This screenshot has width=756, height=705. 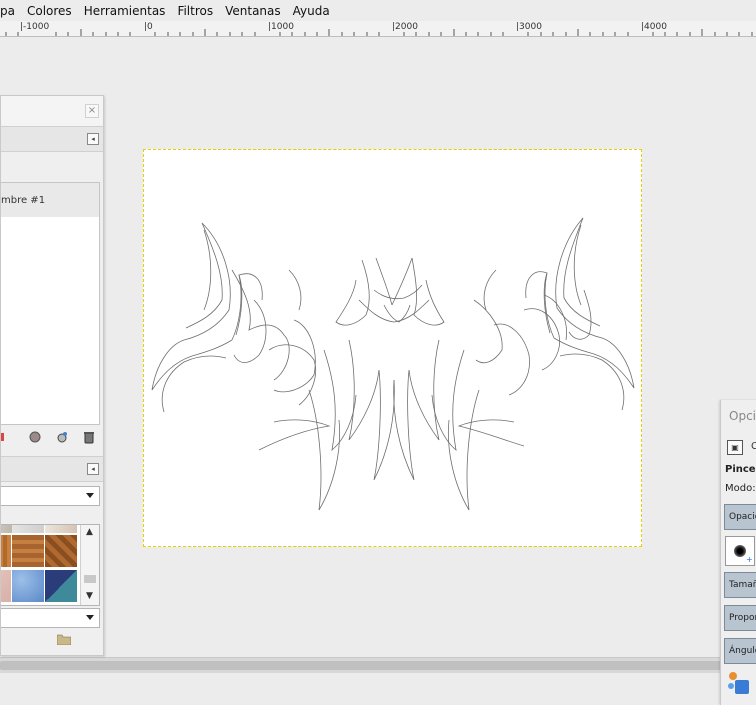 What do you see at coordinates (50, 303) in the screenshot?
I see `layers-list: mbre #1` at bounding box center [50, 303].